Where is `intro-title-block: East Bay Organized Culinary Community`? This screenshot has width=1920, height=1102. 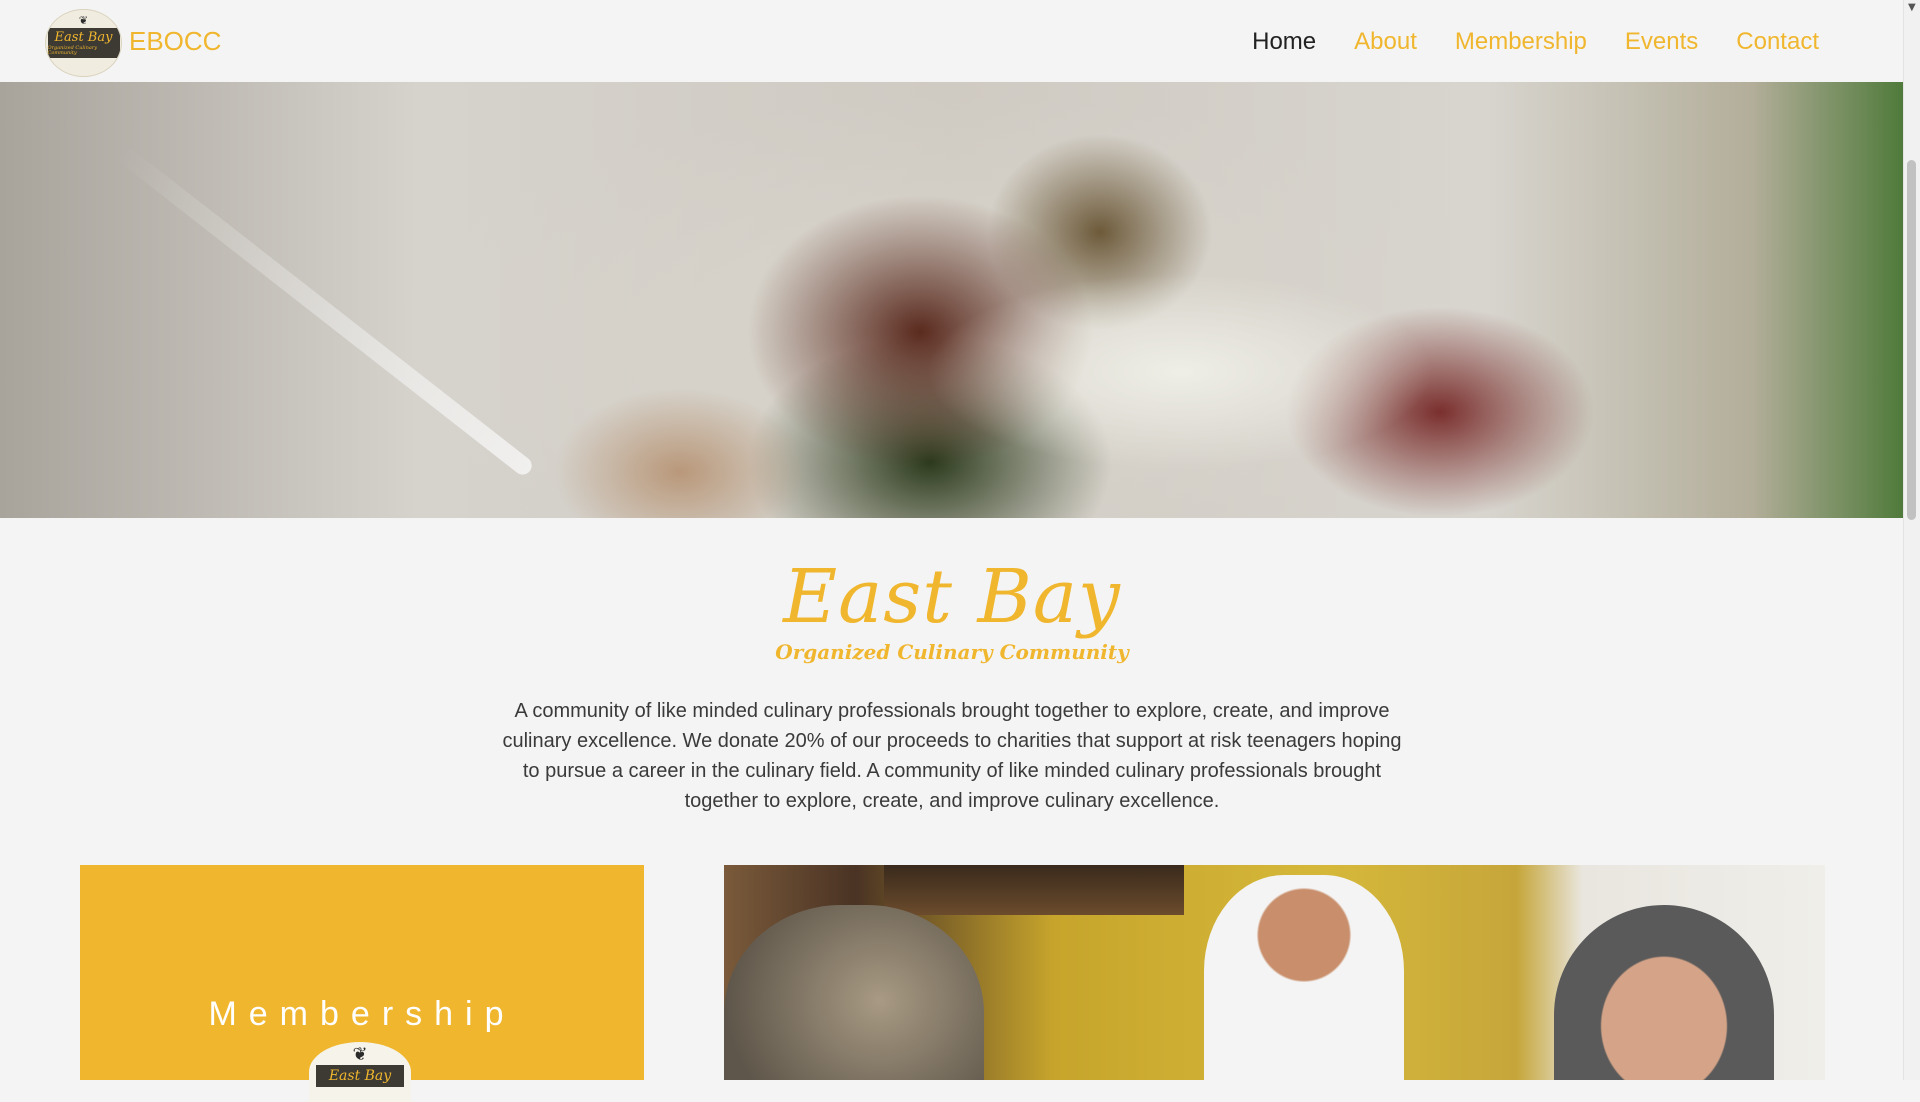 intro-title-block: East Bay Organized Culinary Community is located at coordinates (952, 612).